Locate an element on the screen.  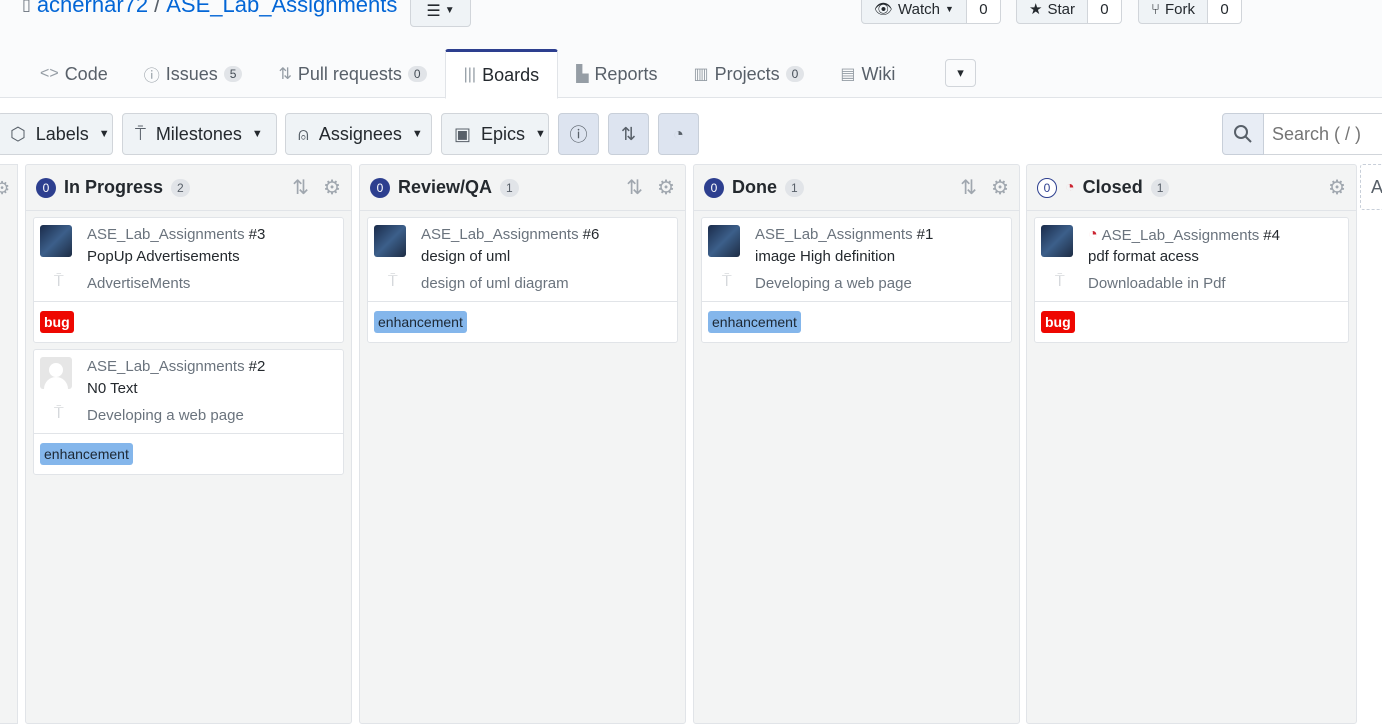
repo-name-link: ASE_Lab_Assignments is located at coordinates (281, 9).